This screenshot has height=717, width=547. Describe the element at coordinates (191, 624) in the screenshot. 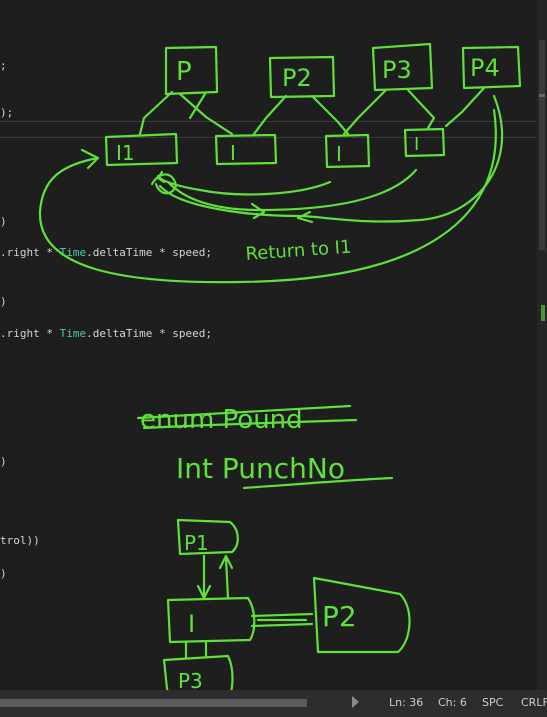

I see `box-i-bottom-label: I` at that location.